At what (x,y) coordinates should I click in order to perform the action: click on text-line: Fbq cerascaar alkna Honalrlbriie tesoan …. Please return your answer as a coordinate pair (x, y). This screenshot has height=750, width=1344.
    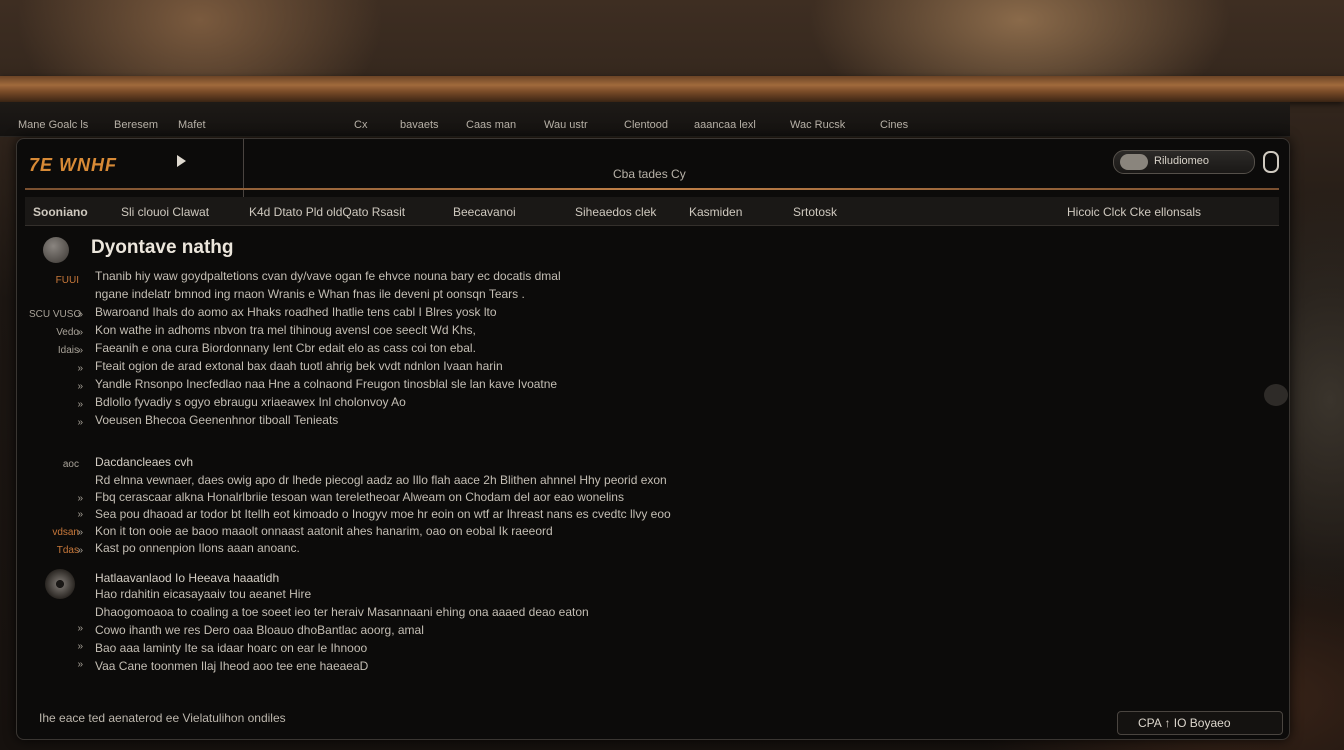
    Looking at the image, I should click on (359, 497).